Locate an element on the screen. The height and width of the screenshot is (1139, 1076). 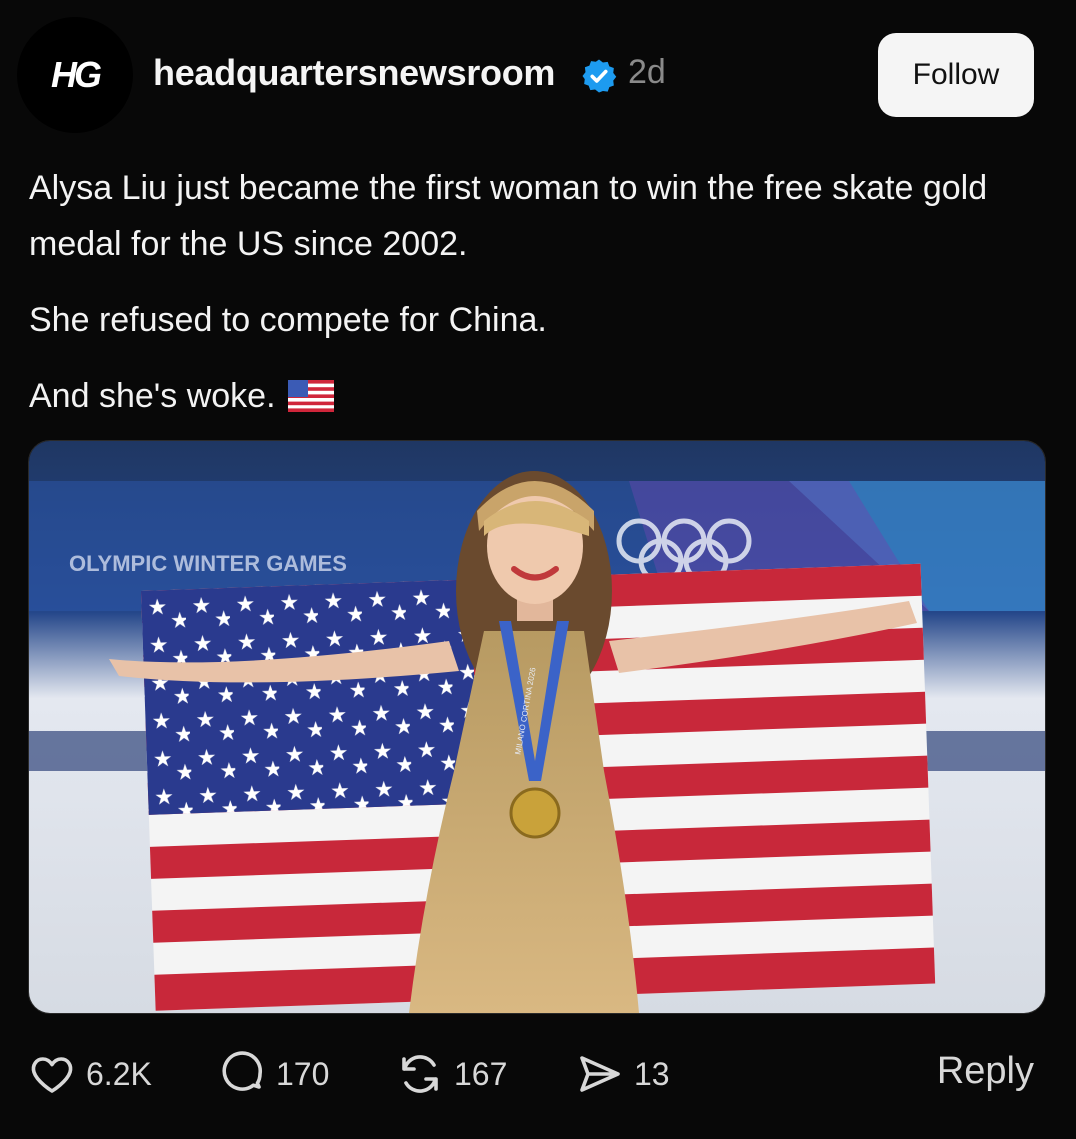
like-count: 6.2K is located at coordinates (119, 1073).